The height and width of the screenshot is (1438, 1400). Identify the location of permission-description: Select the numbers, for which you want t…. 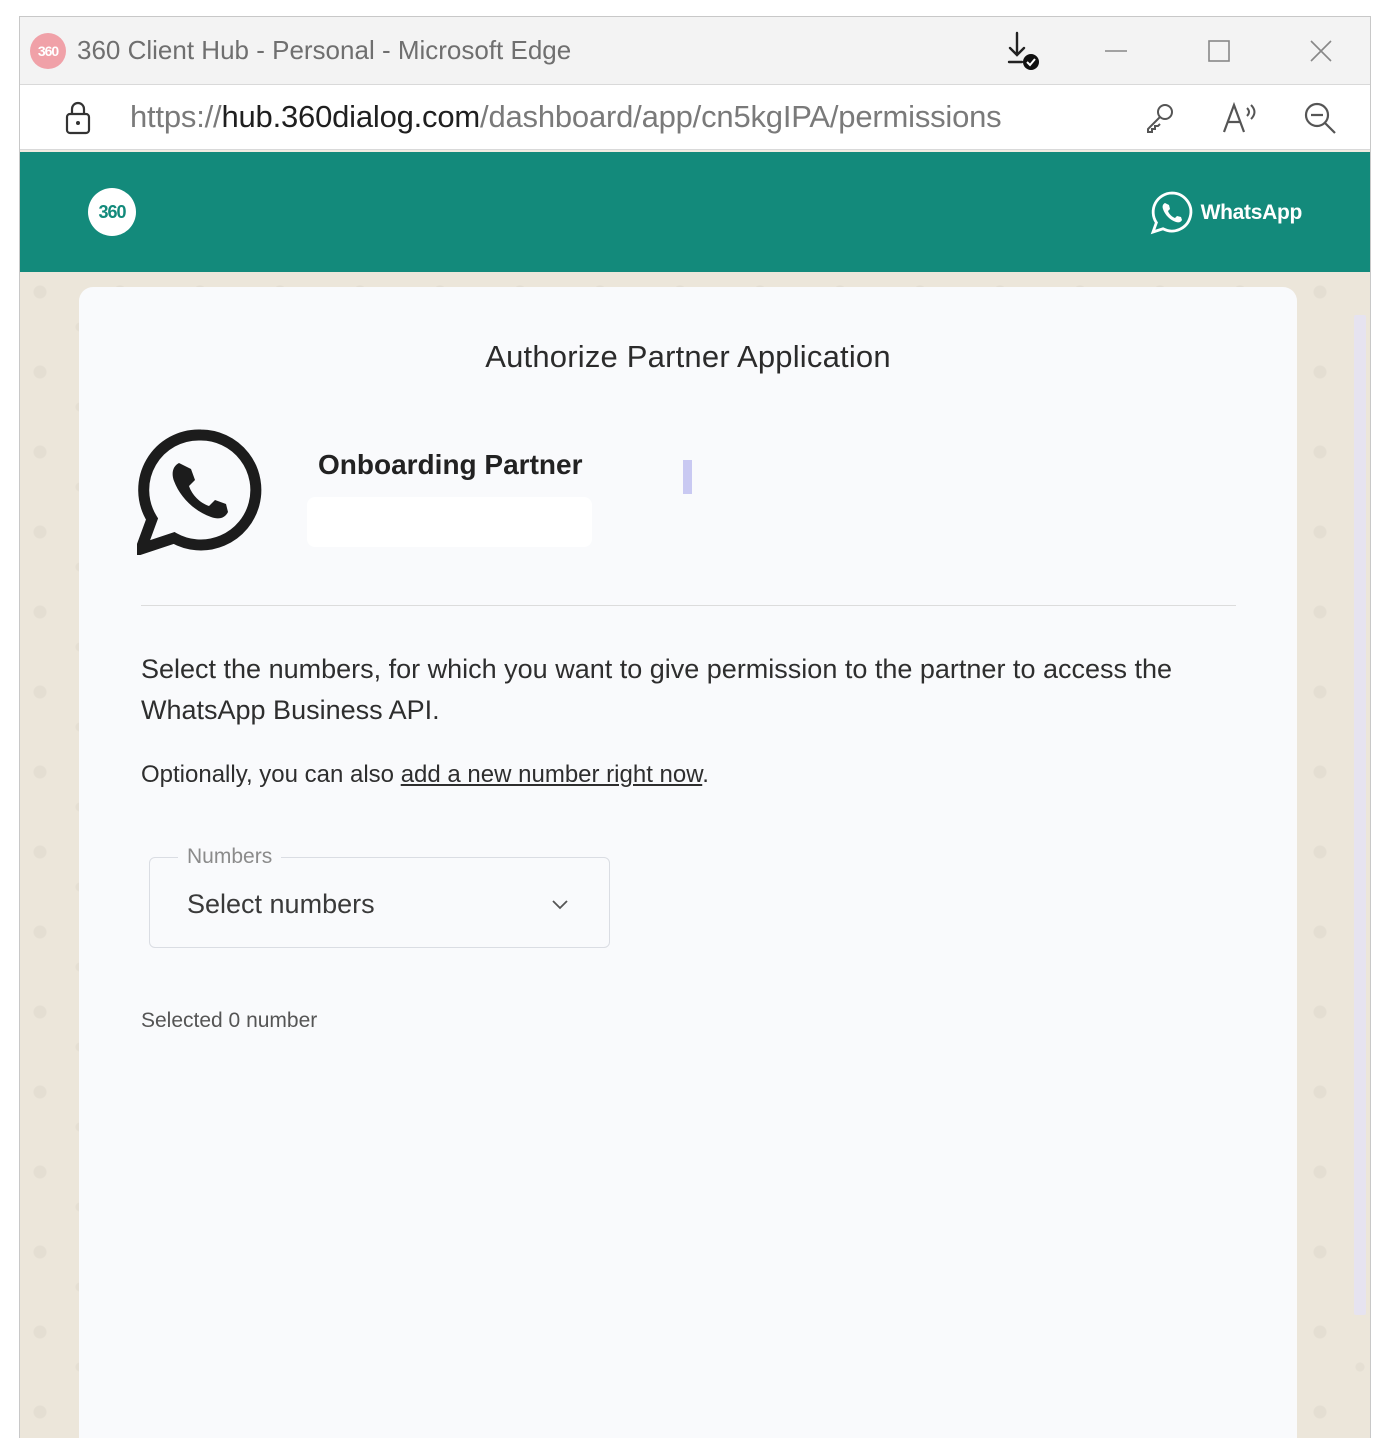
(657, 689).